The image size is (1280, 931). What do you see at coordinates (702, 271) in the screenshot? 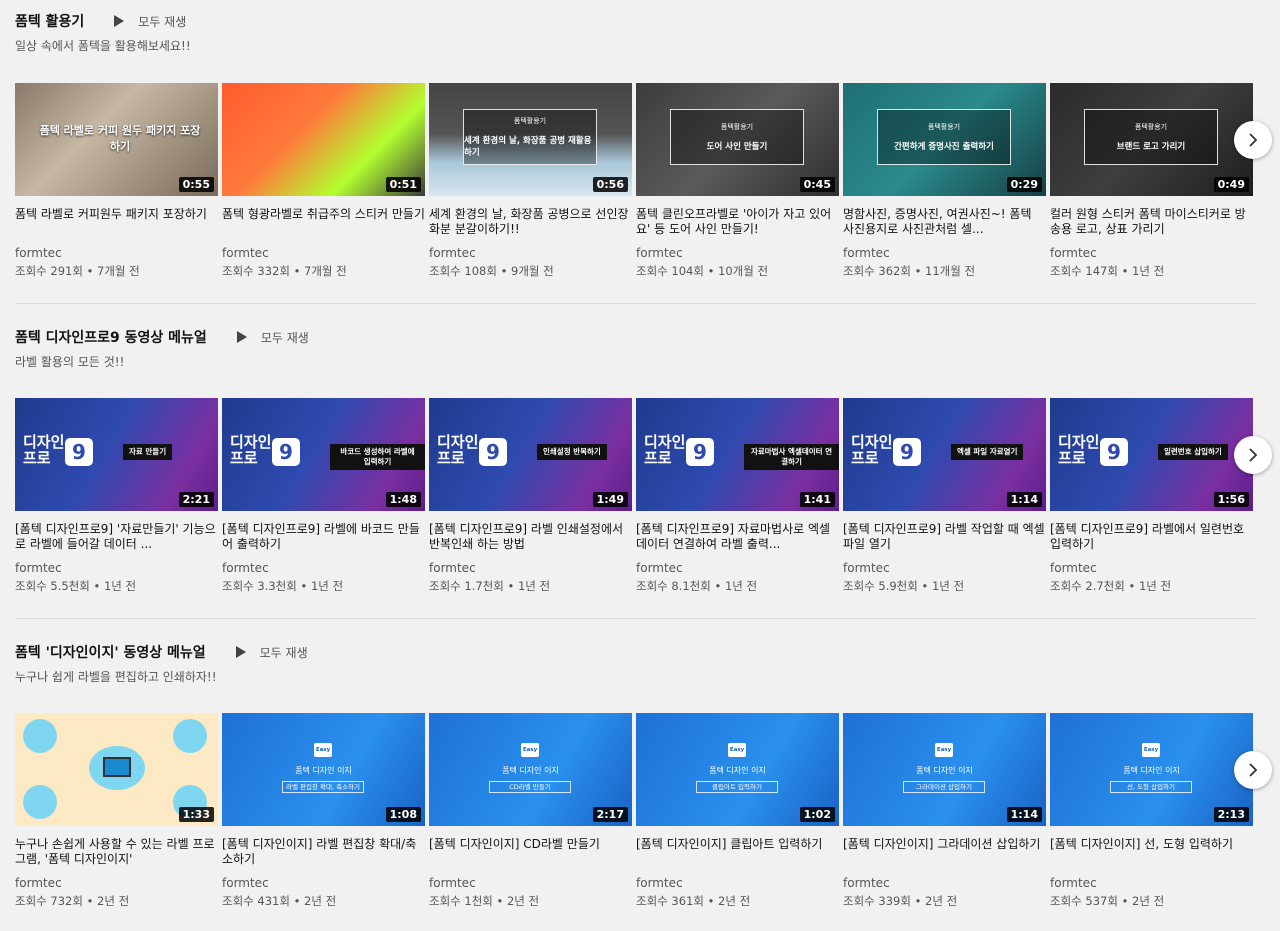
I see `video-meta: 조회수 104회 • 10개월 전` at bounding box center [702, 271].